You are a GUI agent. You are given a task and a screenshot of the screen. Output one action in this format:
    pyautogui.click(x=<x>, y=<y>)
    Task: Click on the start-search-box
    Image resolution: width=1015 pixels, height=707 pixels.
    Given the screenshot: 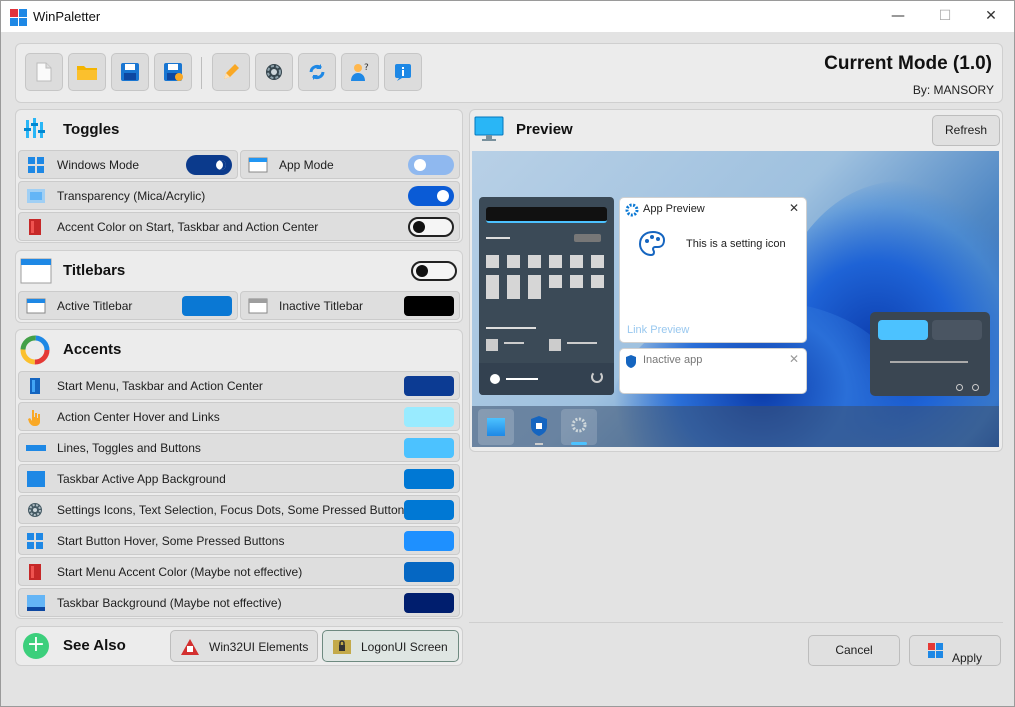 What is the action you would take?
    pyautogui.click(x=546, y=215)
    